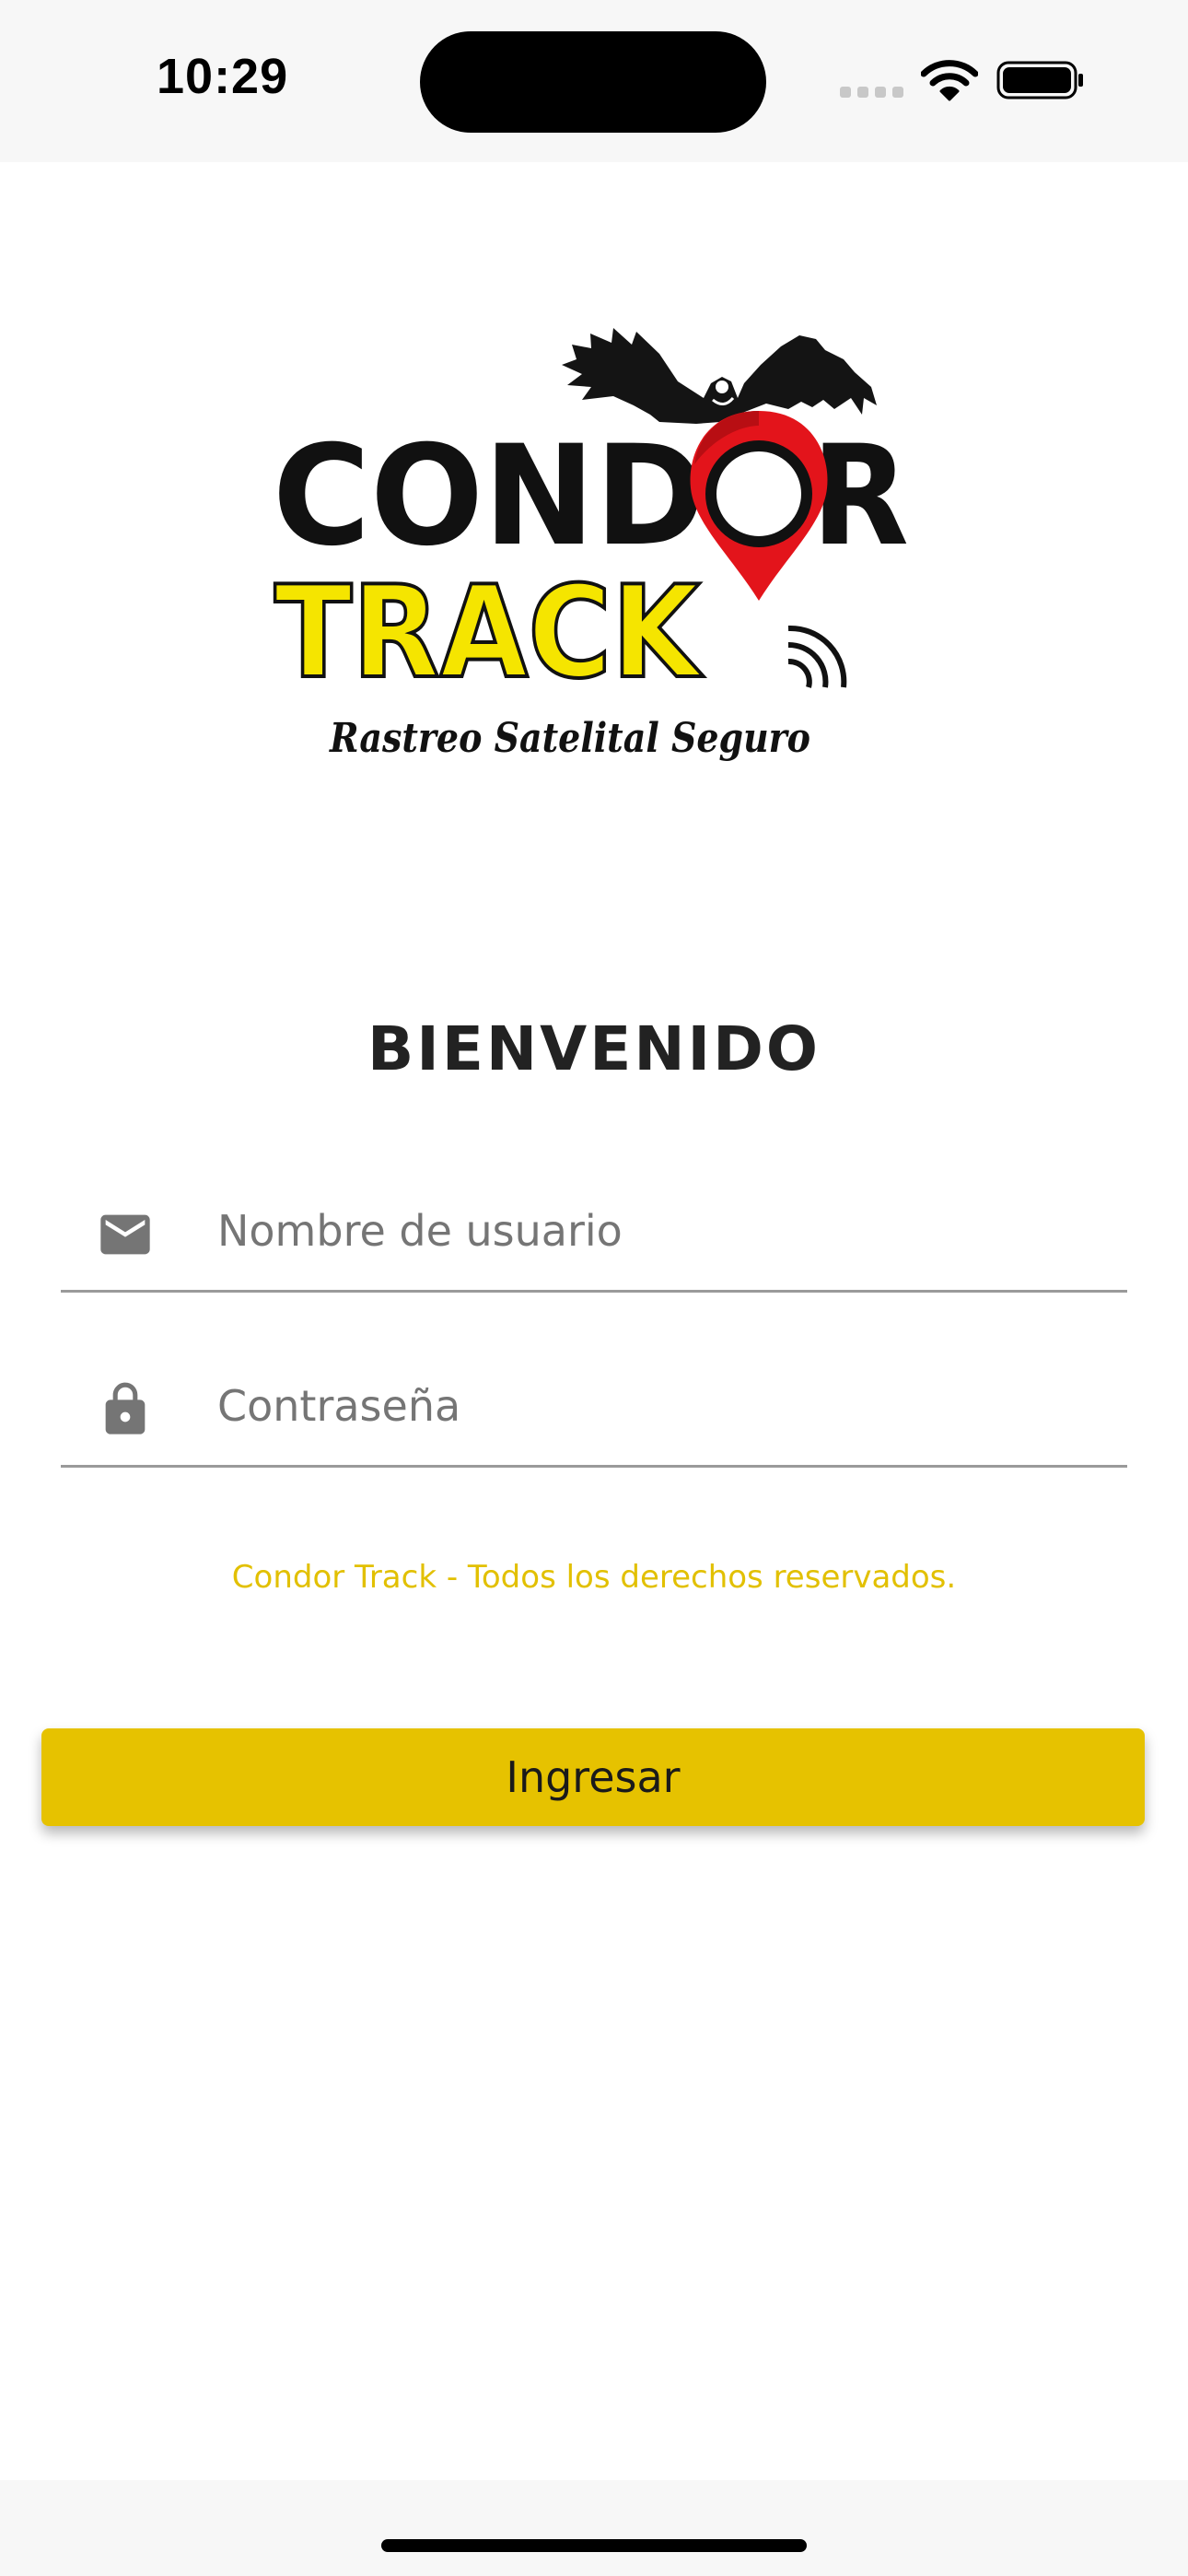 This screenshot has width=1188, height=2576. What do you see at coordinates (659, 1231) in the screenshot?
I see `username-input` at bounding box center [659, 1231].